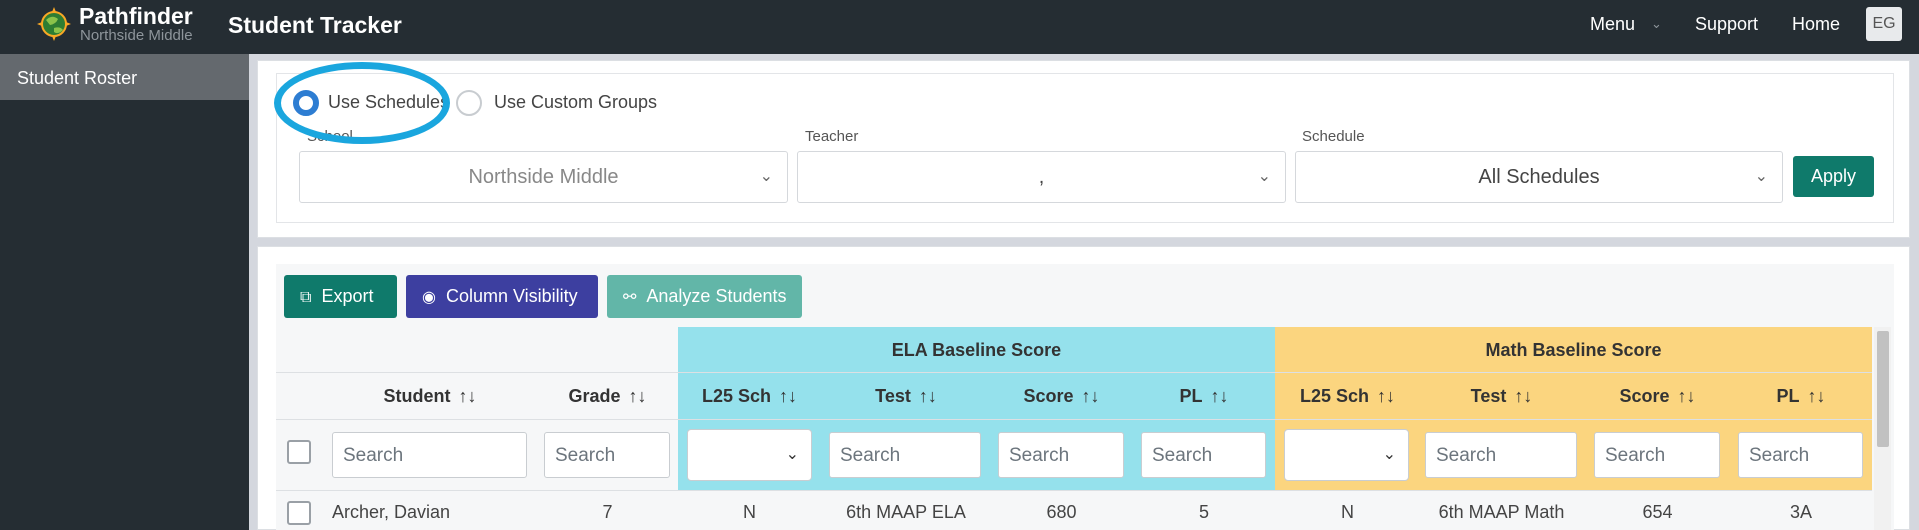  What do you see at coordinates (1061, 455) in the screenshot?
I see `search-ela-score-input: Search` at bounding box center [1061, 455].